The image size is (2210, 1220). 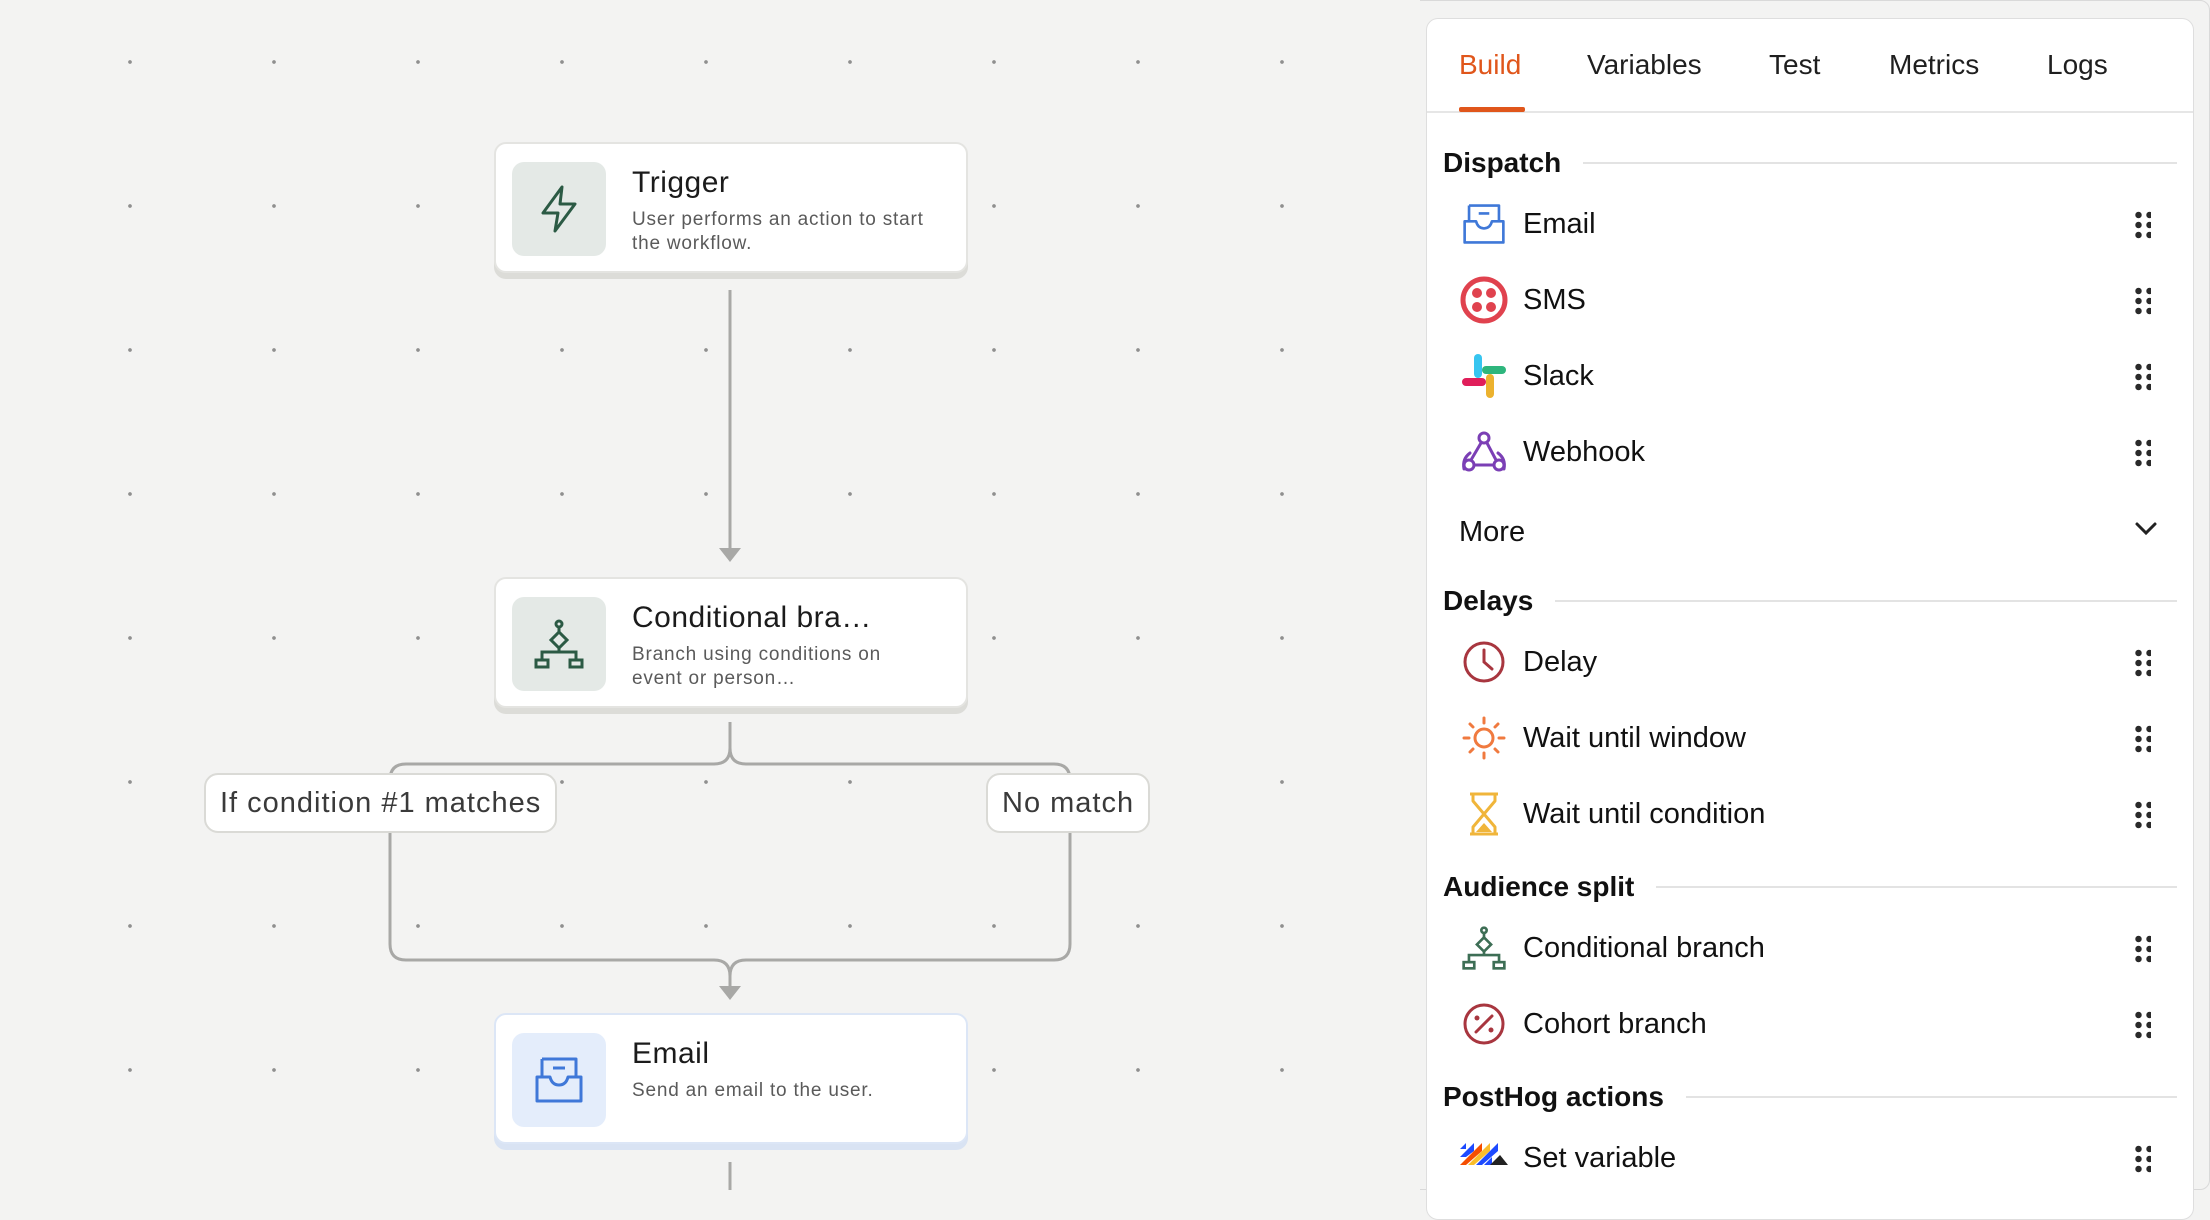 What do you see at coordinates (1484, 300) in the screenshot?
I see `twilio-icon` at bounding box center [1484, 300].